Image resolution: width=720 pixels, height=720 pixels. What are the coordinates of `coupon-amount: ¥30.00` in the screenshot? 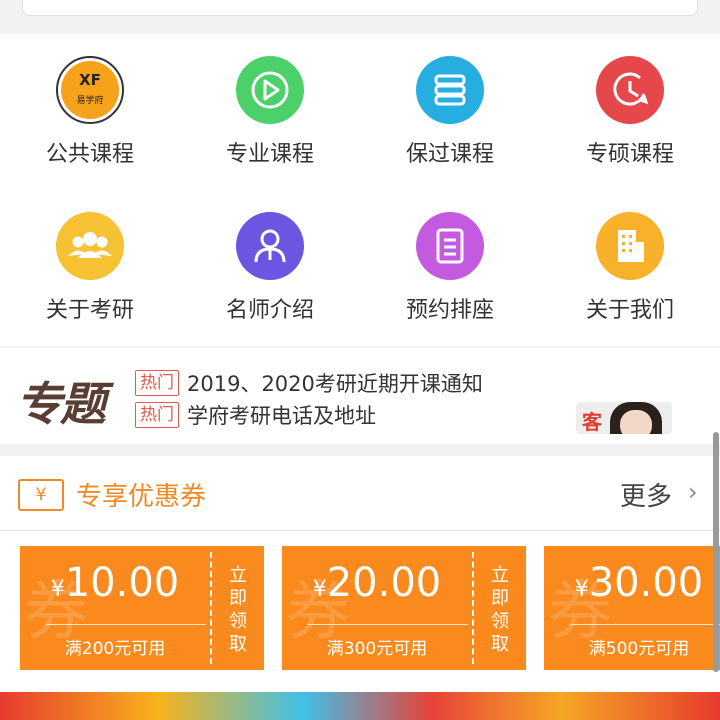 It's located at (639, 583).